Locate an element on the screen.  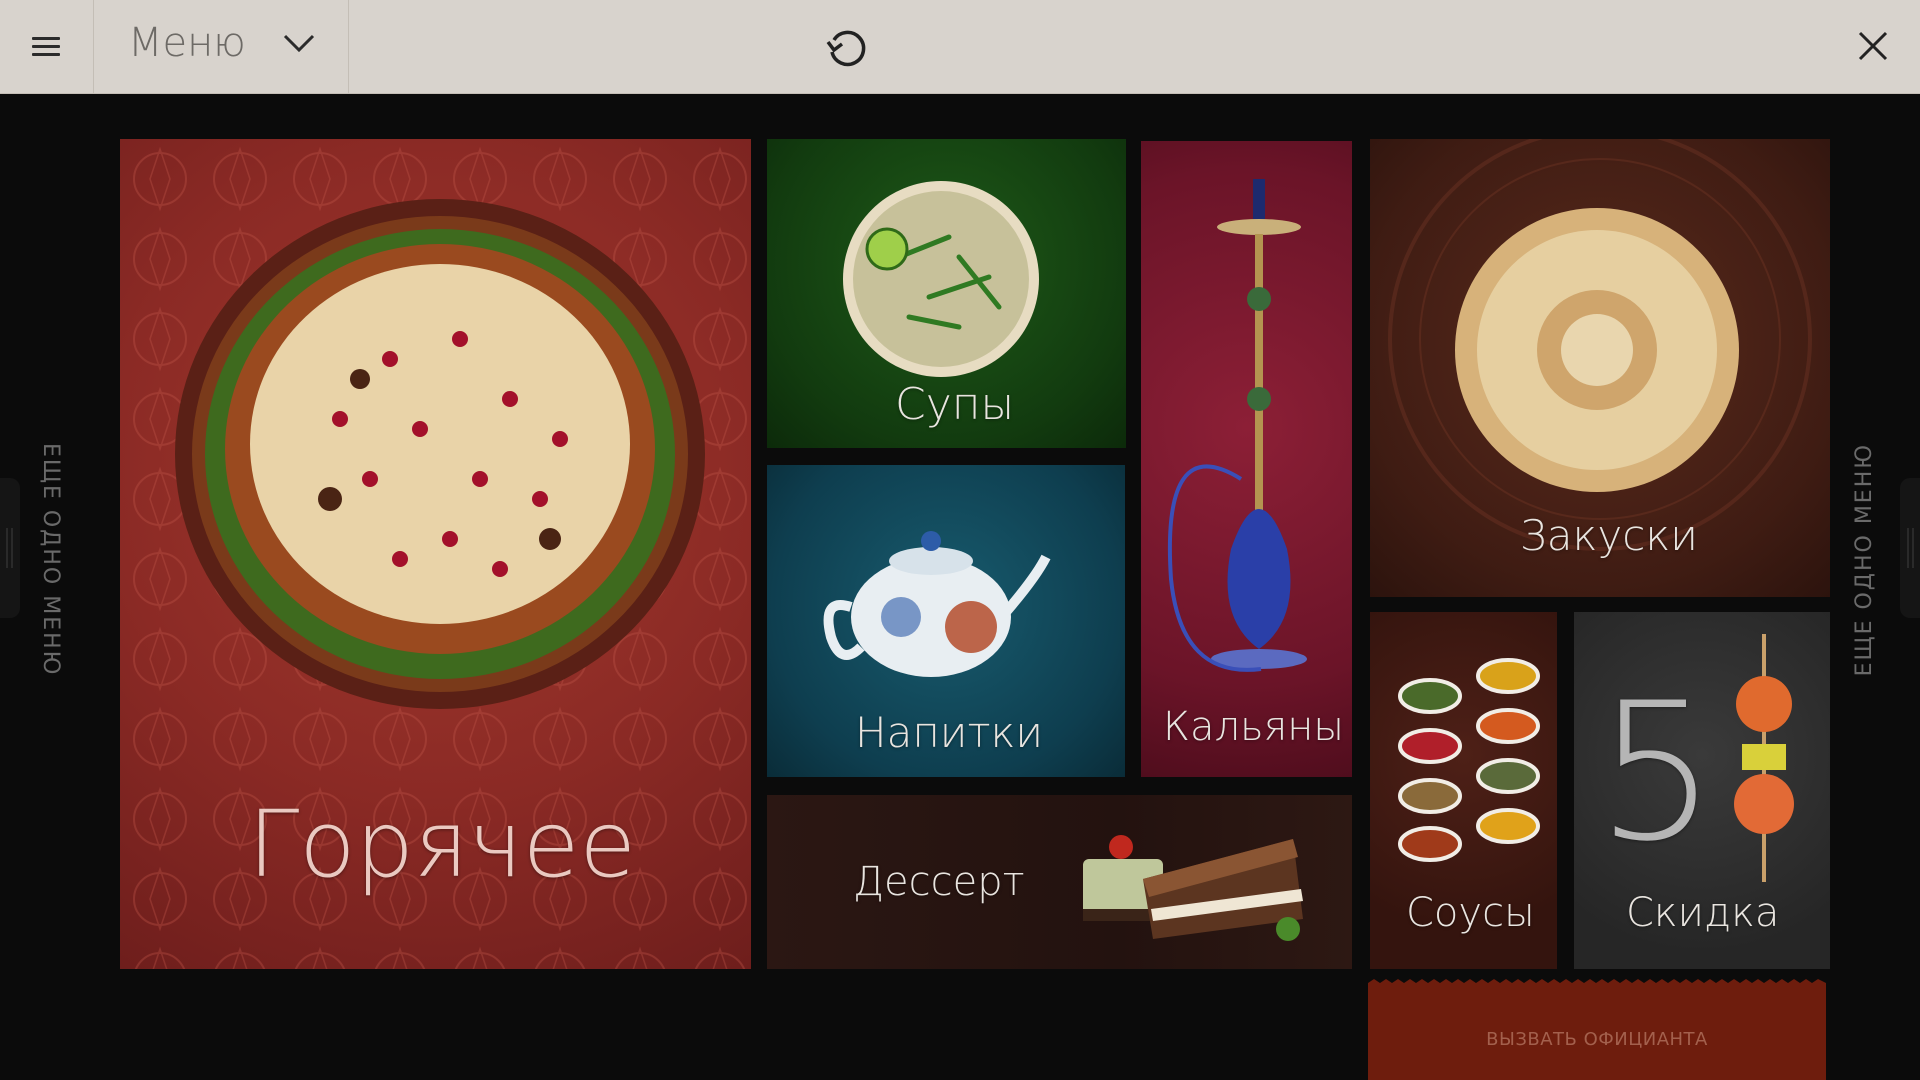
tile-drinks-label: Напитки is located at coordinates (949, 732).